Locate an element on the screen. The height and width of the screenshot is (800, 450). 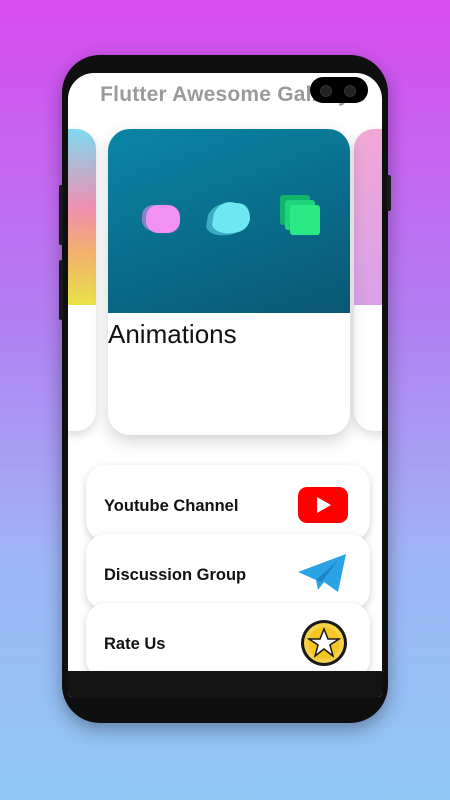
menu-item-youtube: Youtube Channel is located at coordinates (228, 503).